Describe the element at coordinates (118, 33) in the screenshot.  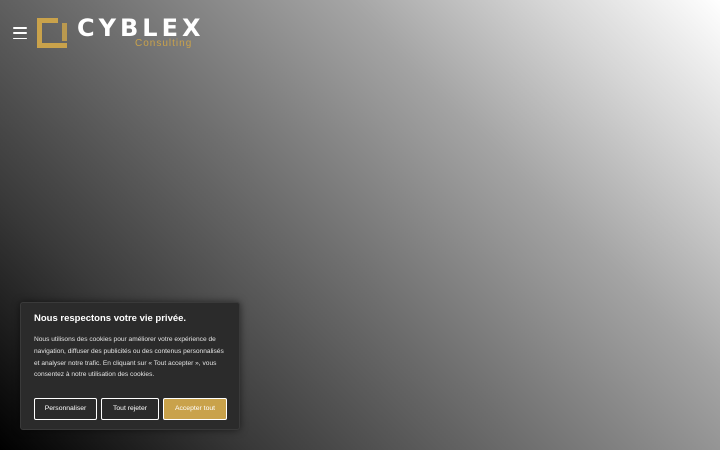
I see `site-logo: CYBLEX Consulting` at that location.